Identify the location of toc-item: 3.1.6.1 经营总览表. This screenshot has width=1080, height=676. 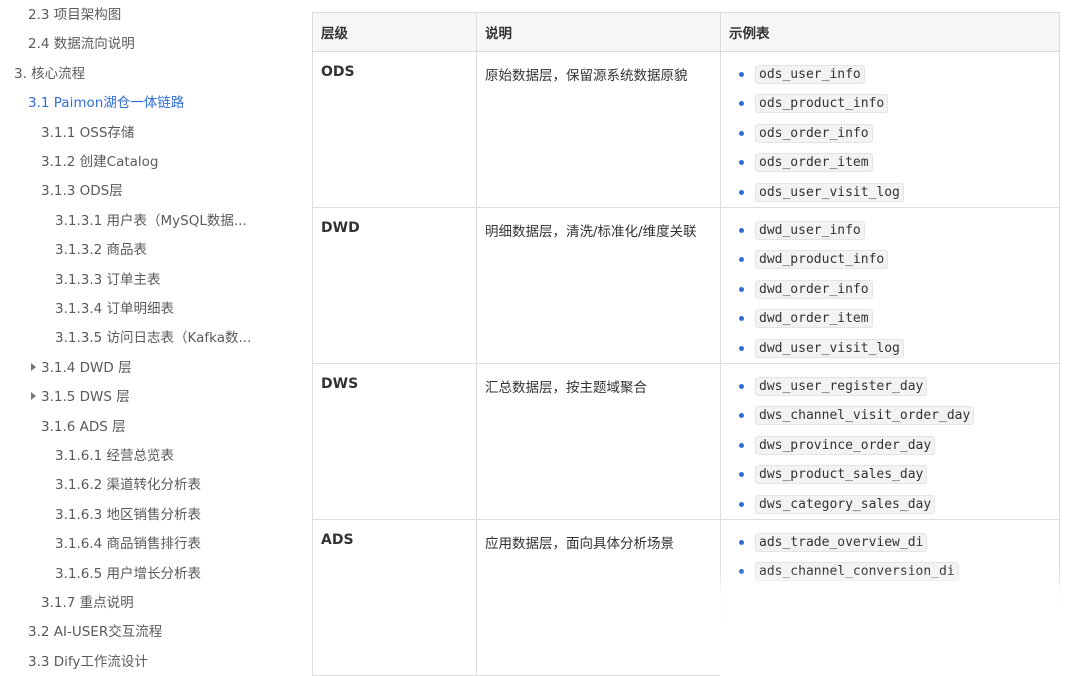
(114, 456).